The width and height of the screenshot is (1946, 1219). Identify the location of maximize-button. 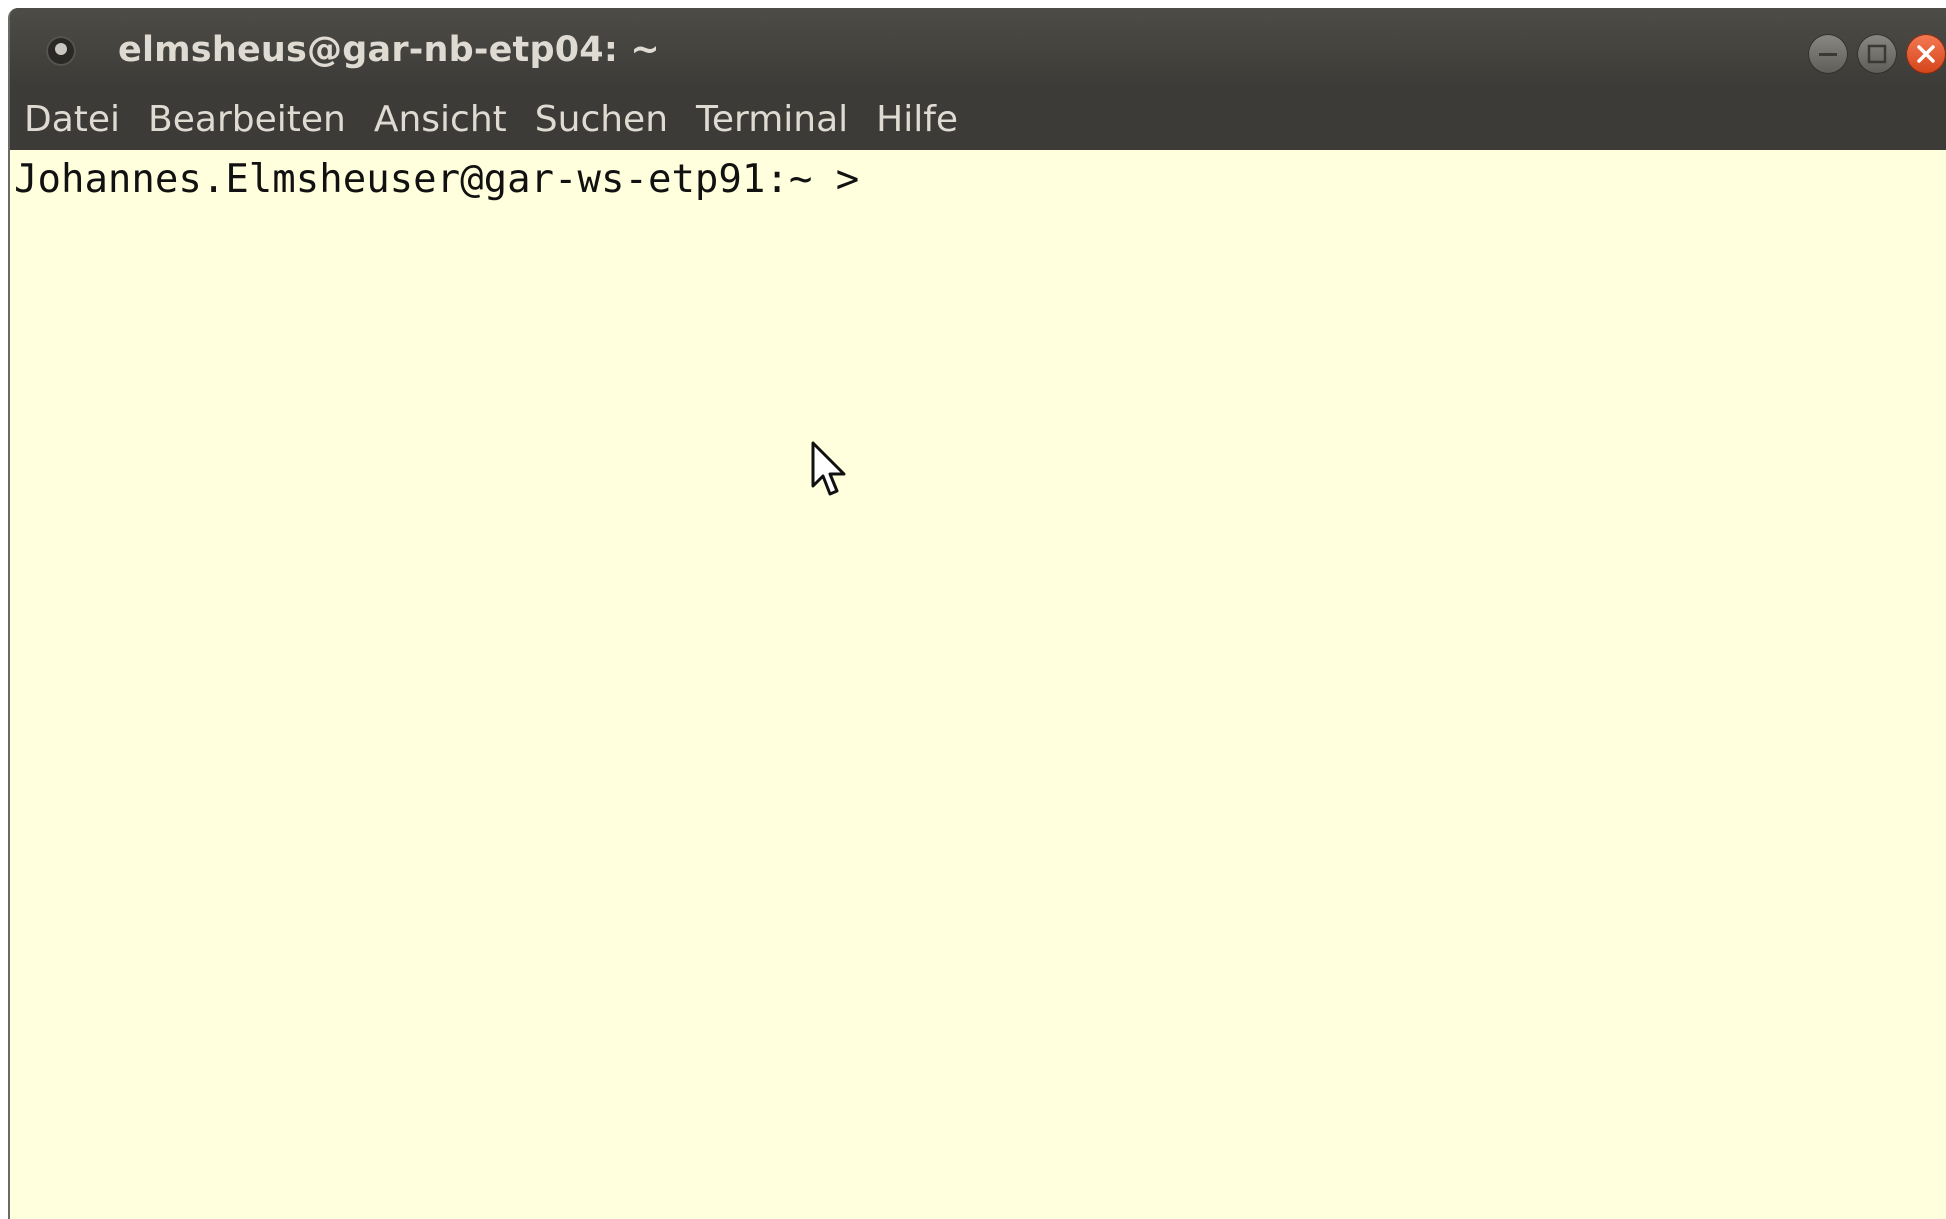
(1877, 54).